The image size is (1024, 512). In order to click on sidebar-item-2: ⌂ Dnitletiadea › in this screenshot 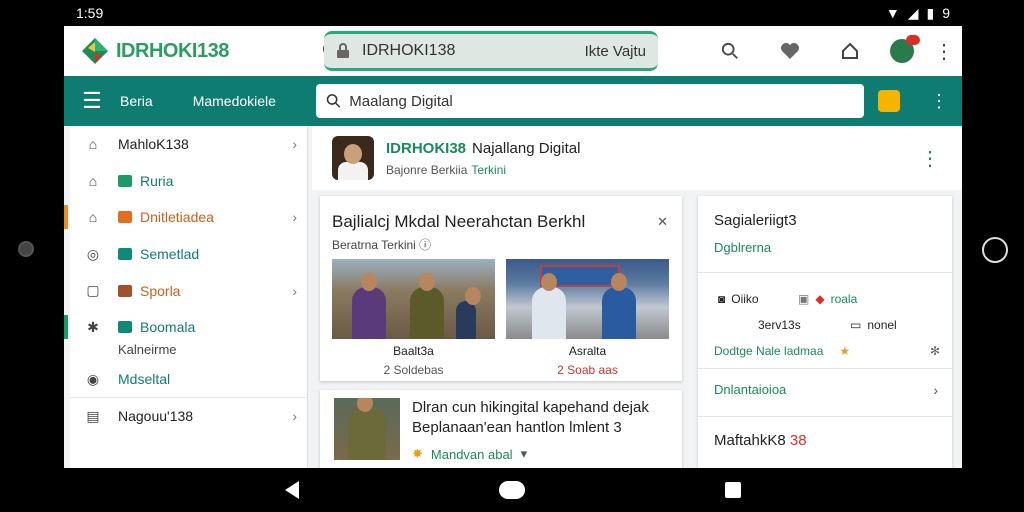, I will do `click(185, 217)`.